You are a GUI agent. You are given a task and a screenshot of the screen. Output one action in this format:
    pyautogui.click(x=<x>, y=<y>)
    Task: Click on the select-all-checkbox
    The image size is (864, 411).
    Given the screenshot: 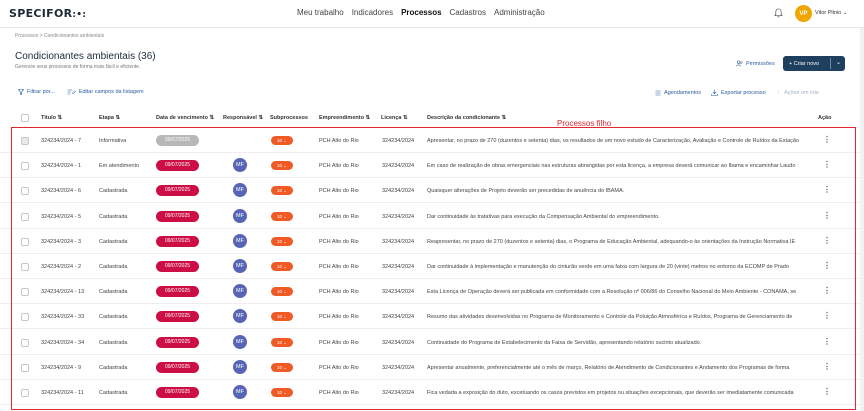 What is the action you would take?
    pyautogui.click(x=25, y=118)
    